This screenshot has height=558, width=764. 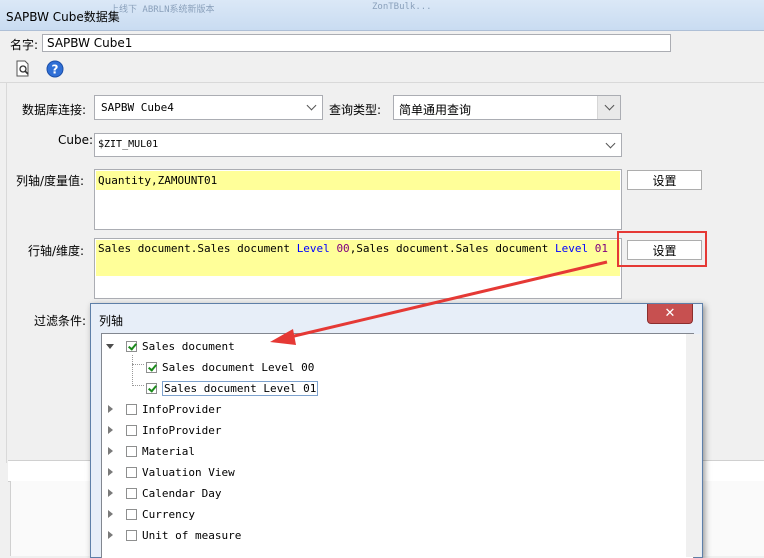 I want to click on tree-child-item: Sales document Level 00, so click(x=230, y=367).